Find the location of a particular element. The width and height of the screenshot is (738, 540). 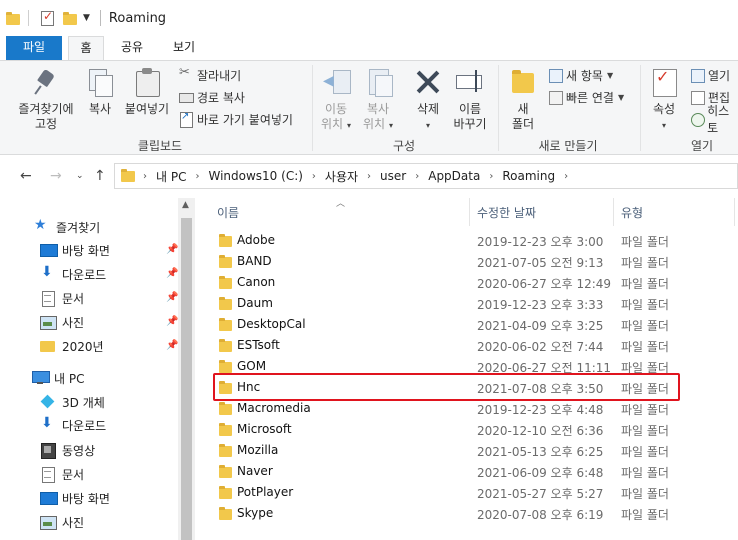

file-name: Macromedia is located at coordinates (274, 408).